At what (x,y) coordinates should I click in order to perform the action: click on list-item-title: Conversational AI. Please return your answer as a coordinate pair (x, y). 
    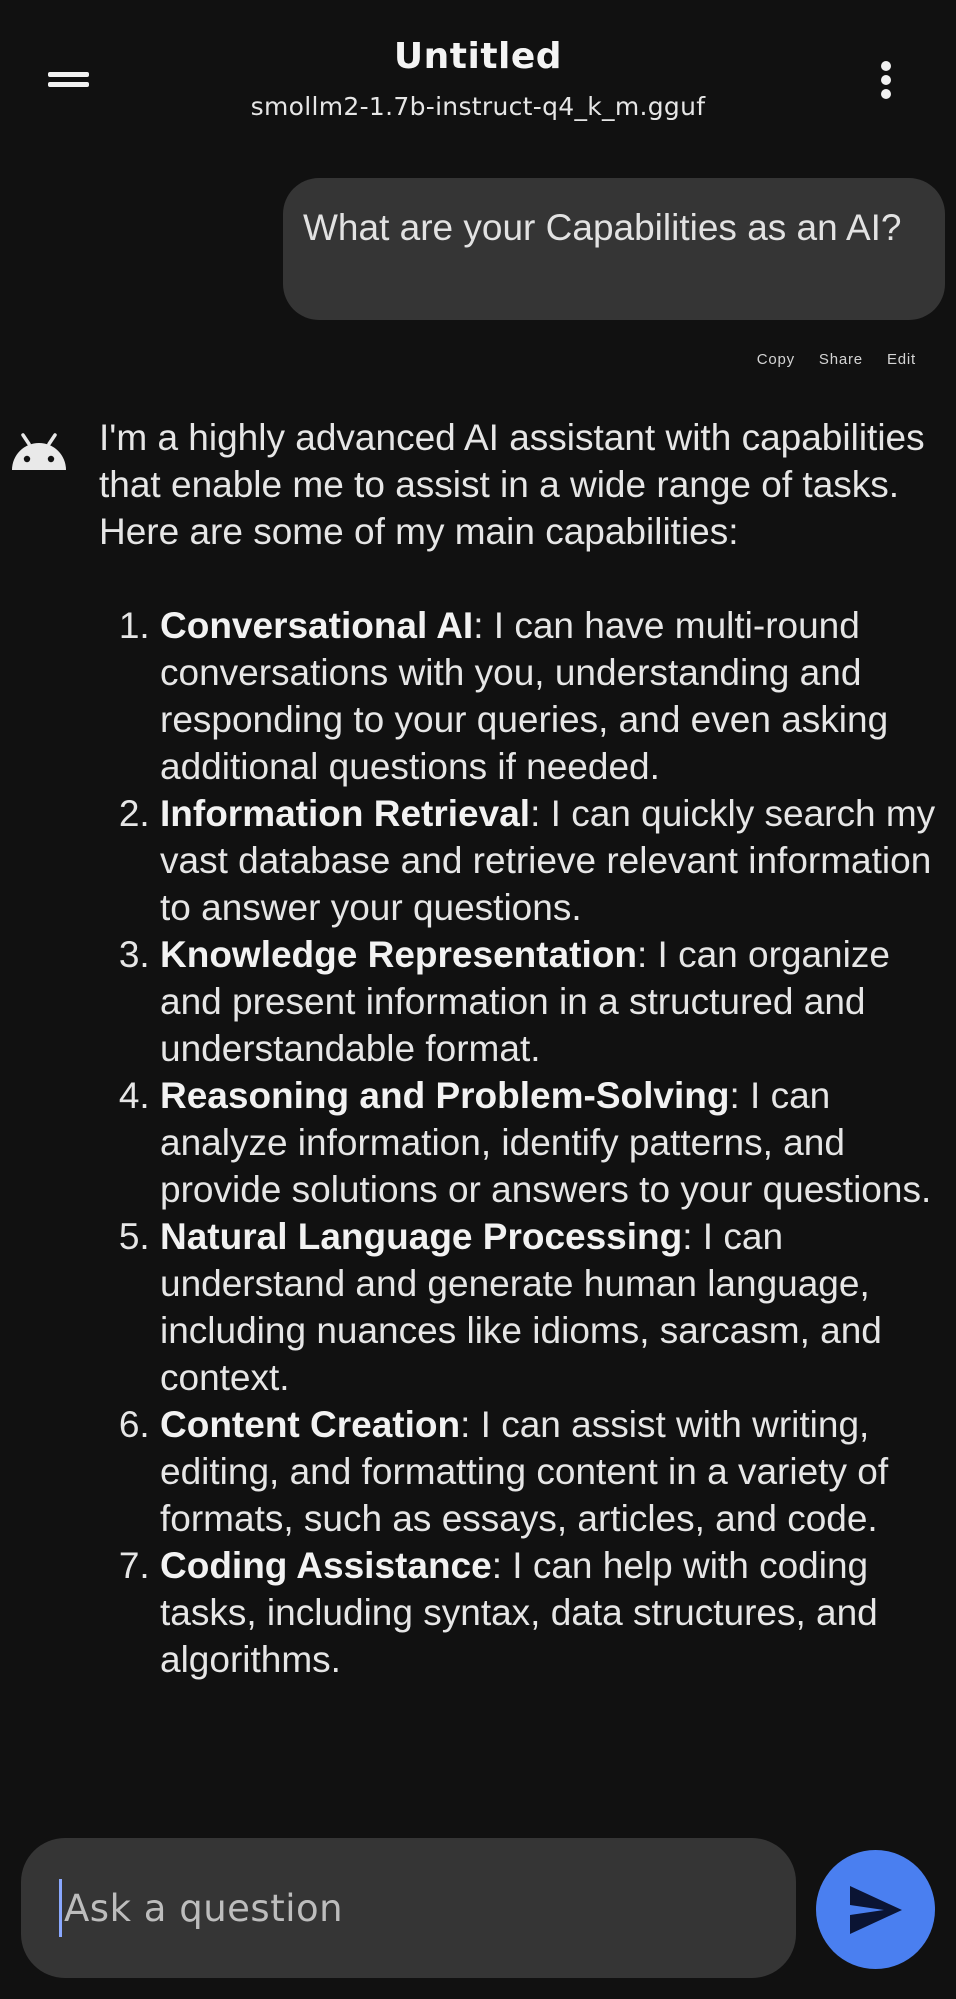
    Looking at the image, I should click on (317, 625).